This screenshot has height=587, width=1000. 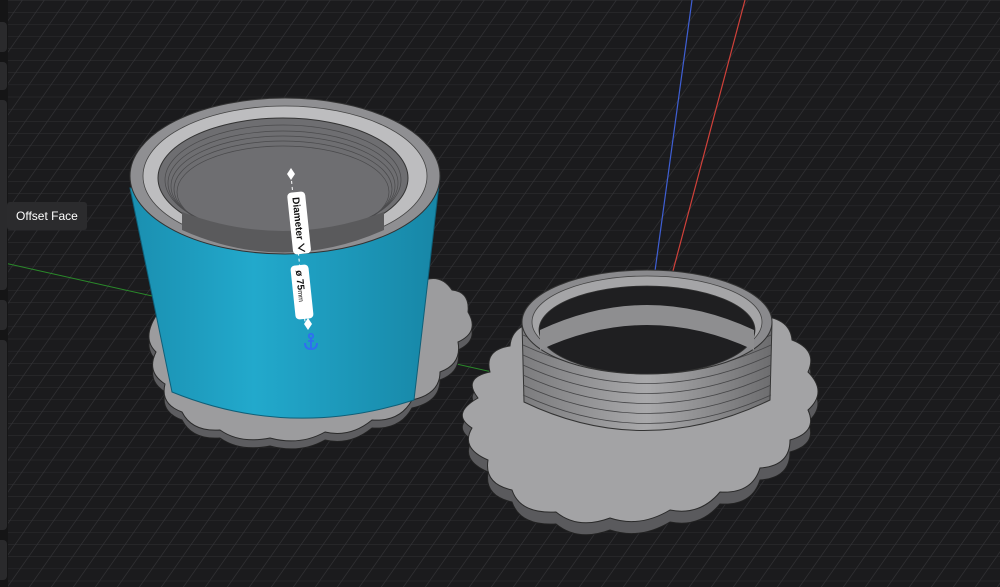 What do you see at coordinates (4, 293) in the screenshot?
I see `left-toolbar` at bounding box center [4, 293].